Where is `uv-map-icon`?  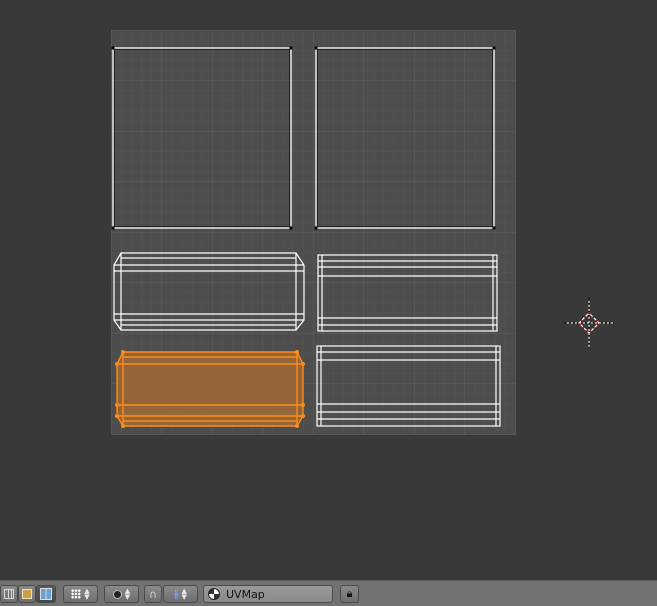
uv-map-icon is located at coordinates (214, 594).